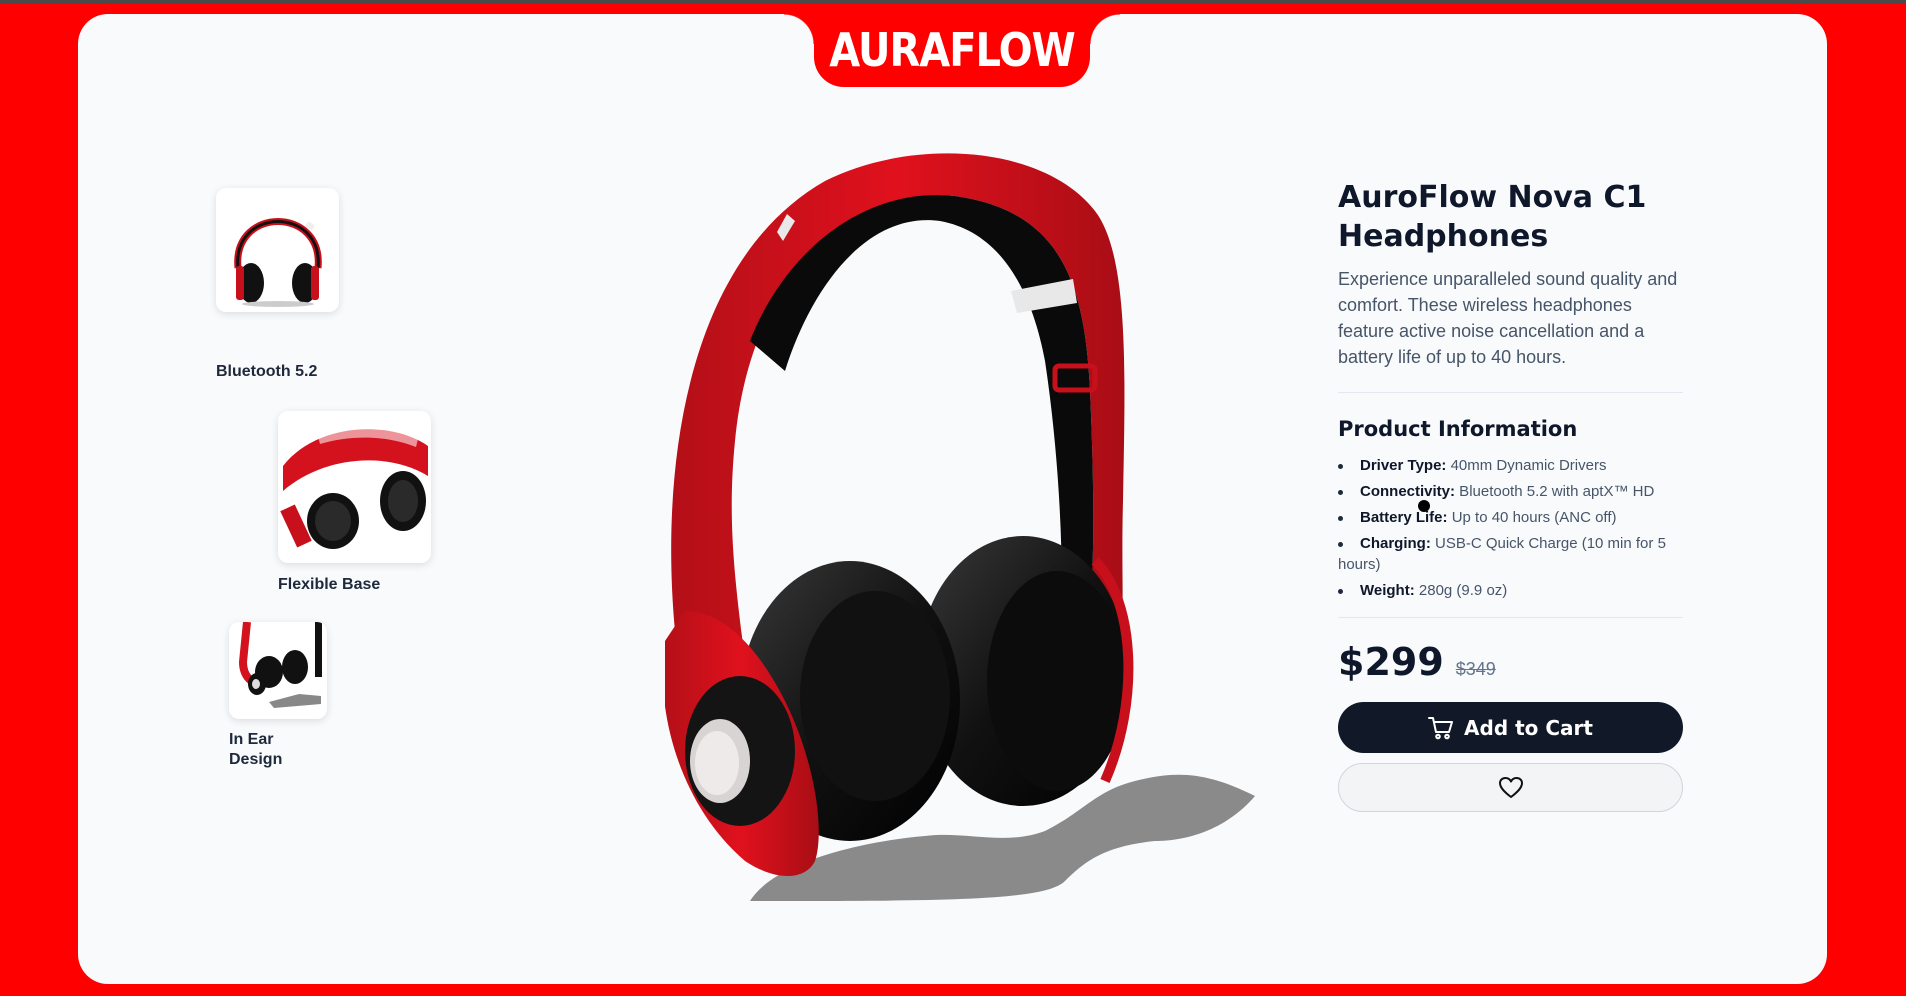 The width and height of the screenshot is (1906, 996). I want to click on cart-icon, so click(1441, 727).